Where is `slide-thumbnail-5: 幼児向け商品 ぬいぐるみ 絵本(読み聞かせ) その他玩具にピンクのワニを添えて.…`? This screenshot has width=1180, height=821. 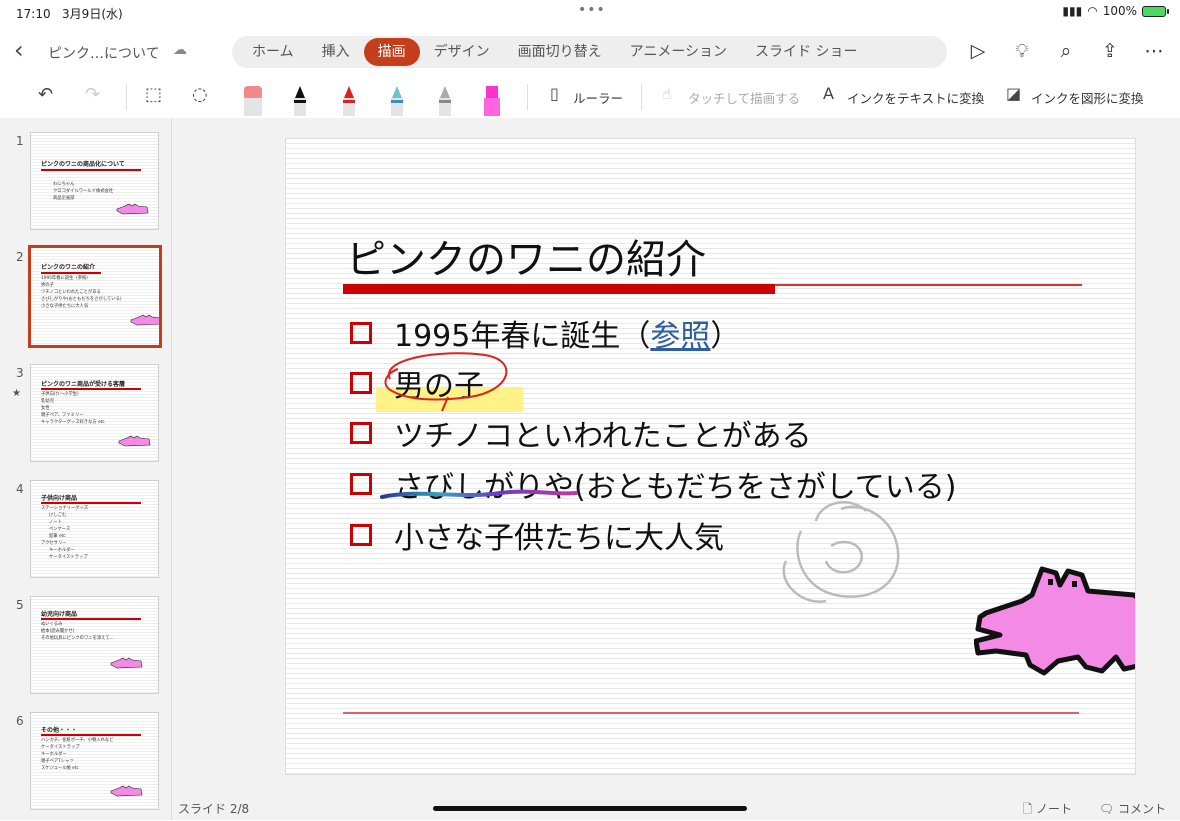 slide-thumbnail-5: 幼児向け商品 ぬいぐるみ 絵本(読み聞かせ) その他玩具にピンクのワニを添えて.… is located at coordinates (94, 645).